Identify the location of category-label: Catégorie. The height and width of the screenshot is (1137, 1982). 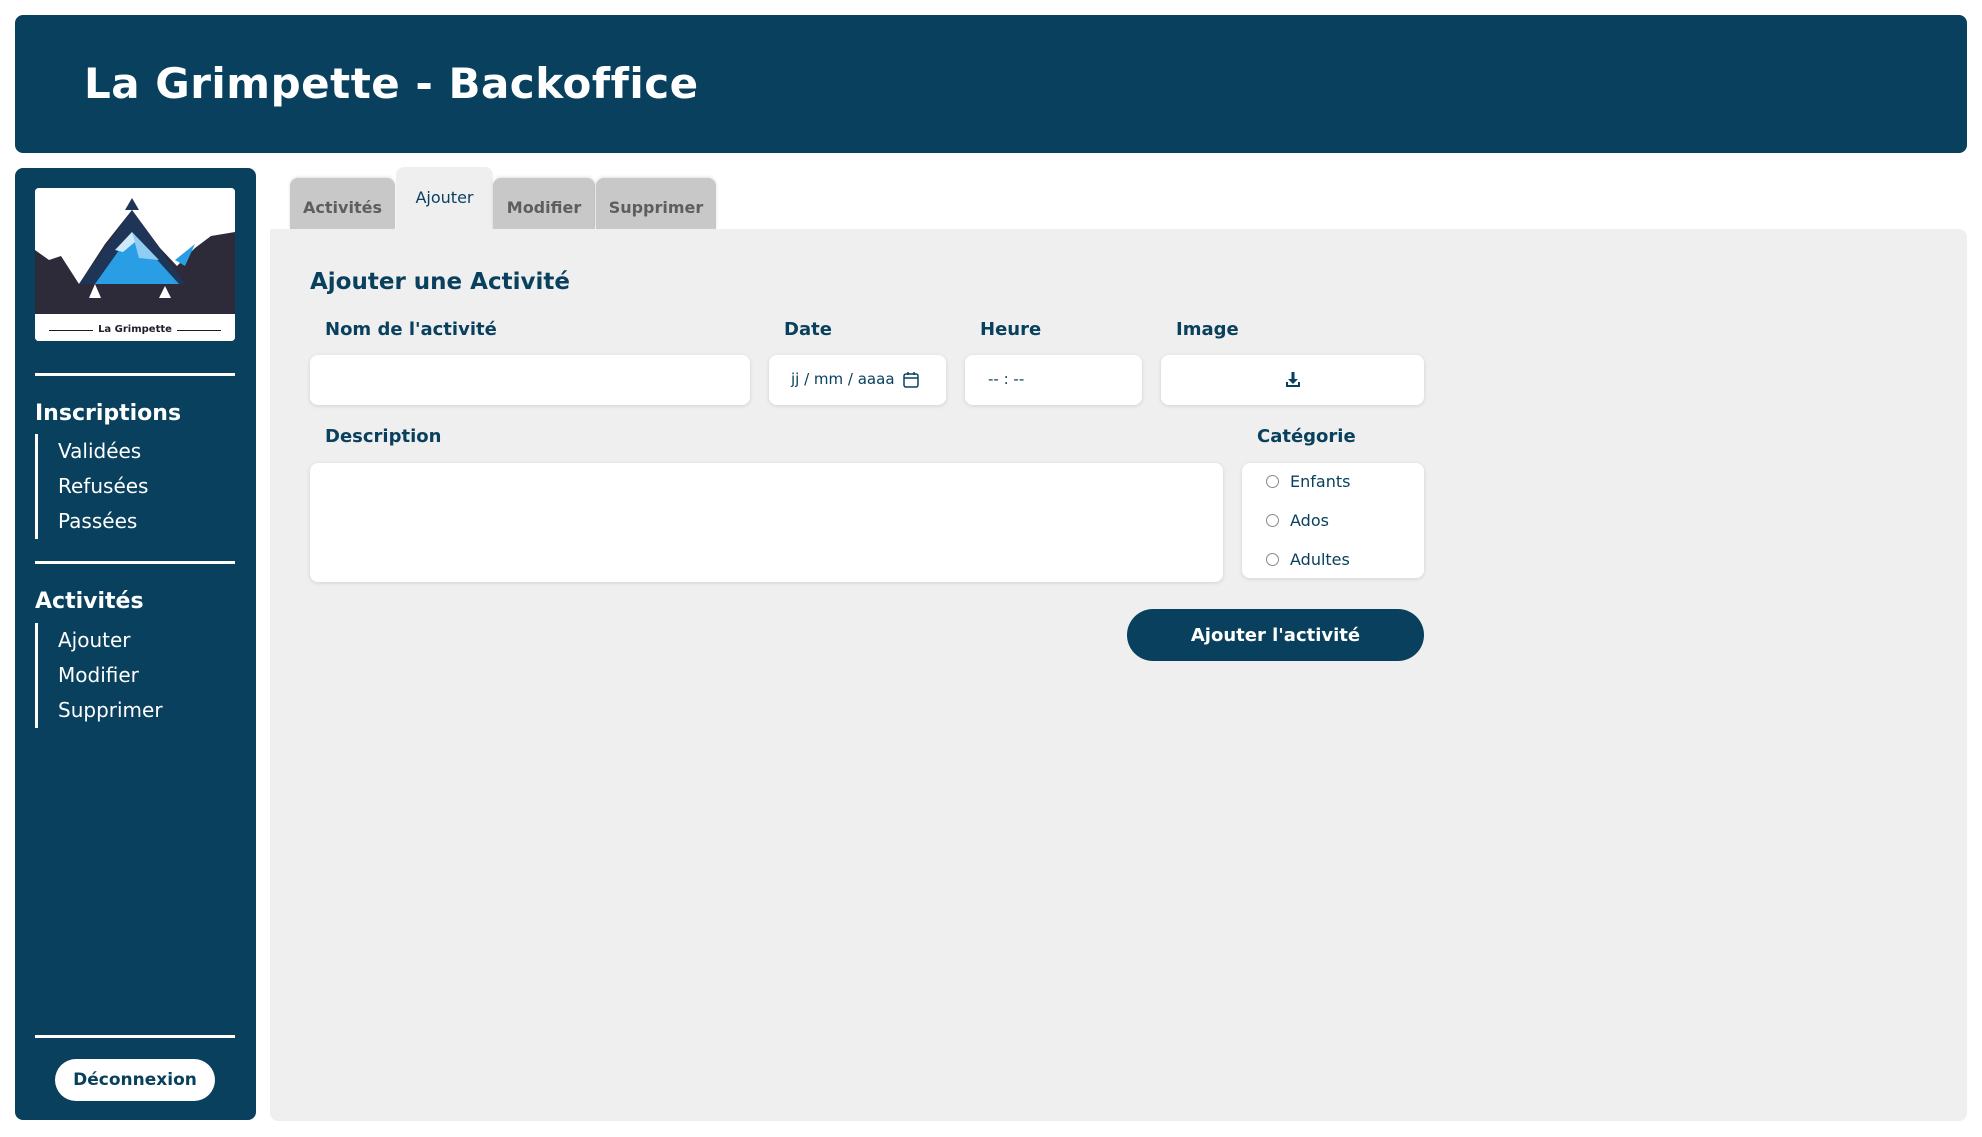
(1306, 436).